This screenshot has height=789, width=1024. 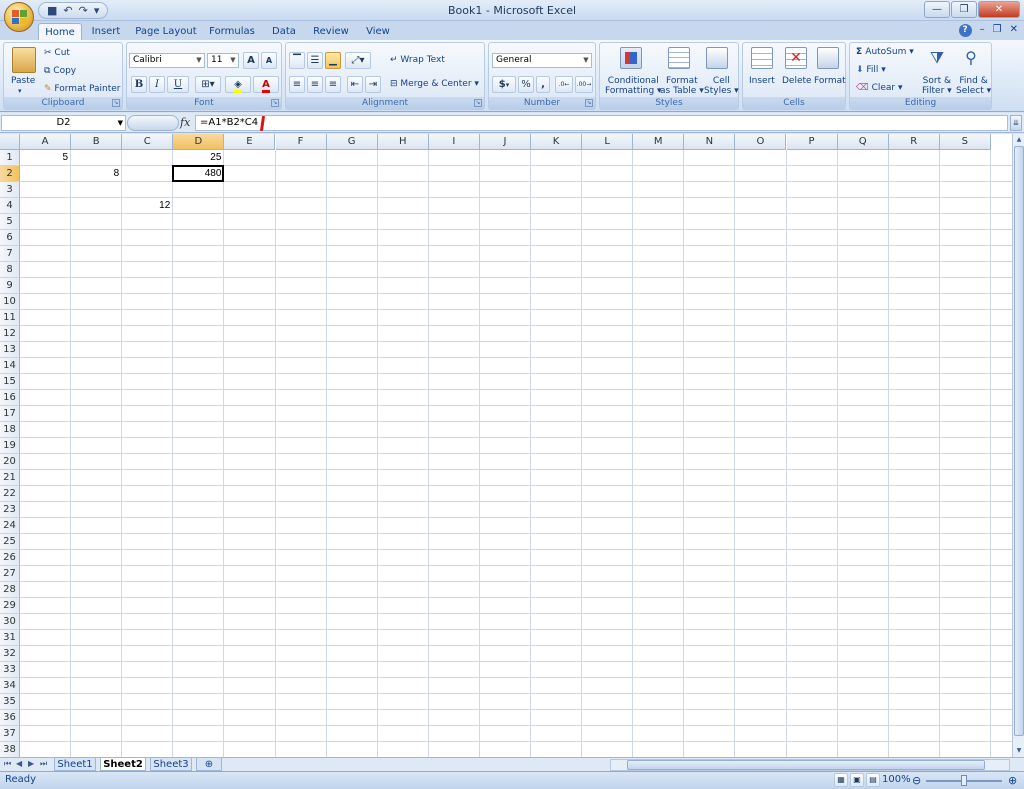 What do you see at coordinates (297, 60) in the screenshot?
I see `align-top-button: ▔` at bounding box center [297, 60].